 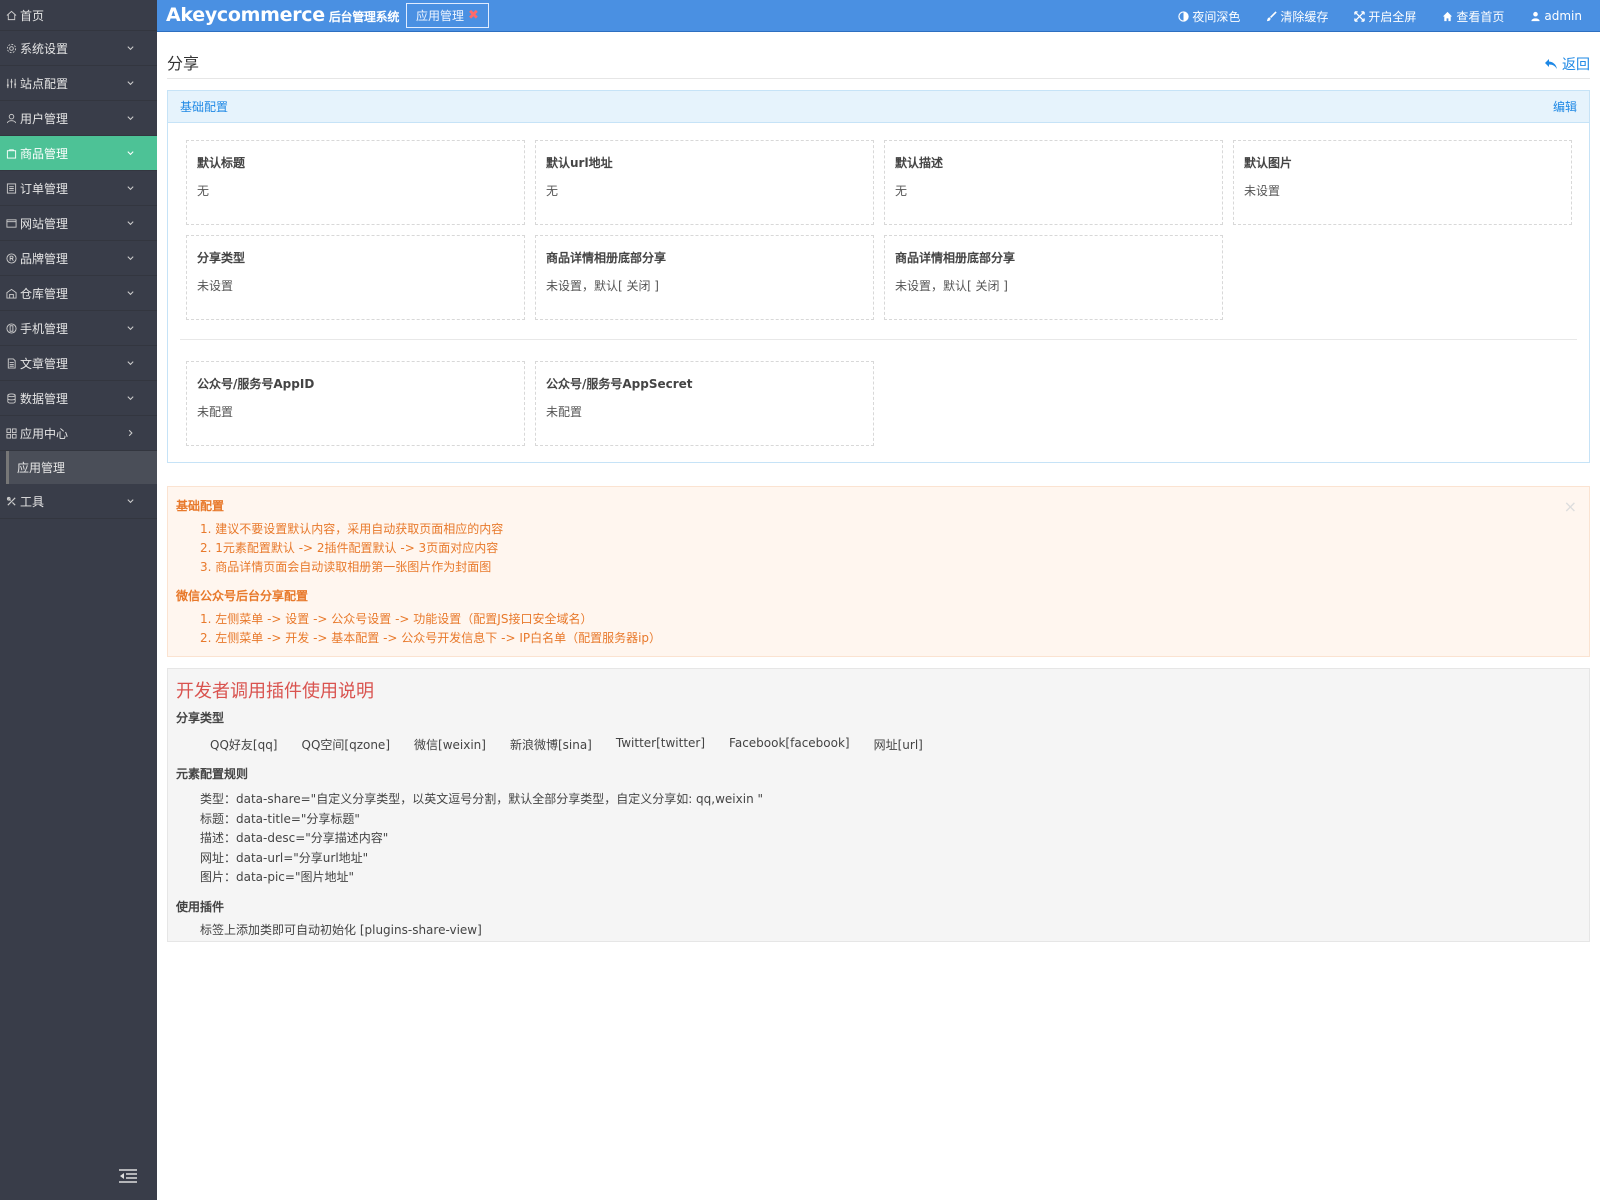 What do you see at coordinates (1448, 16) in the screenshot?
I see `home-icon` at bounding box center [1448, 16].